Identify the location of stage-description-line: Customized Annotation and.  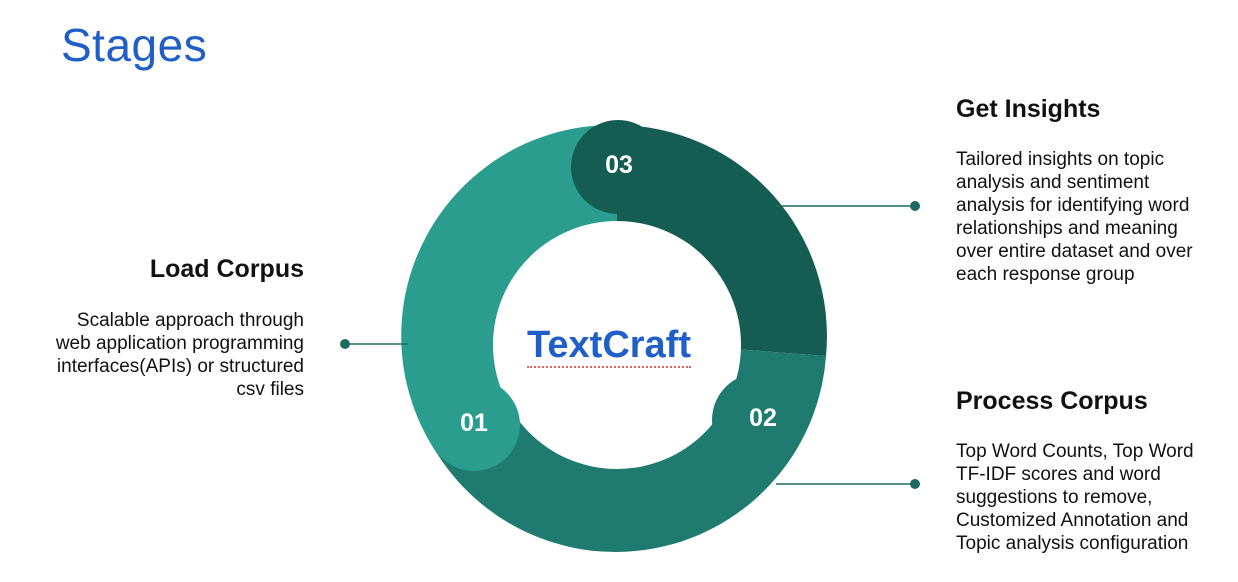
(1072, 520).